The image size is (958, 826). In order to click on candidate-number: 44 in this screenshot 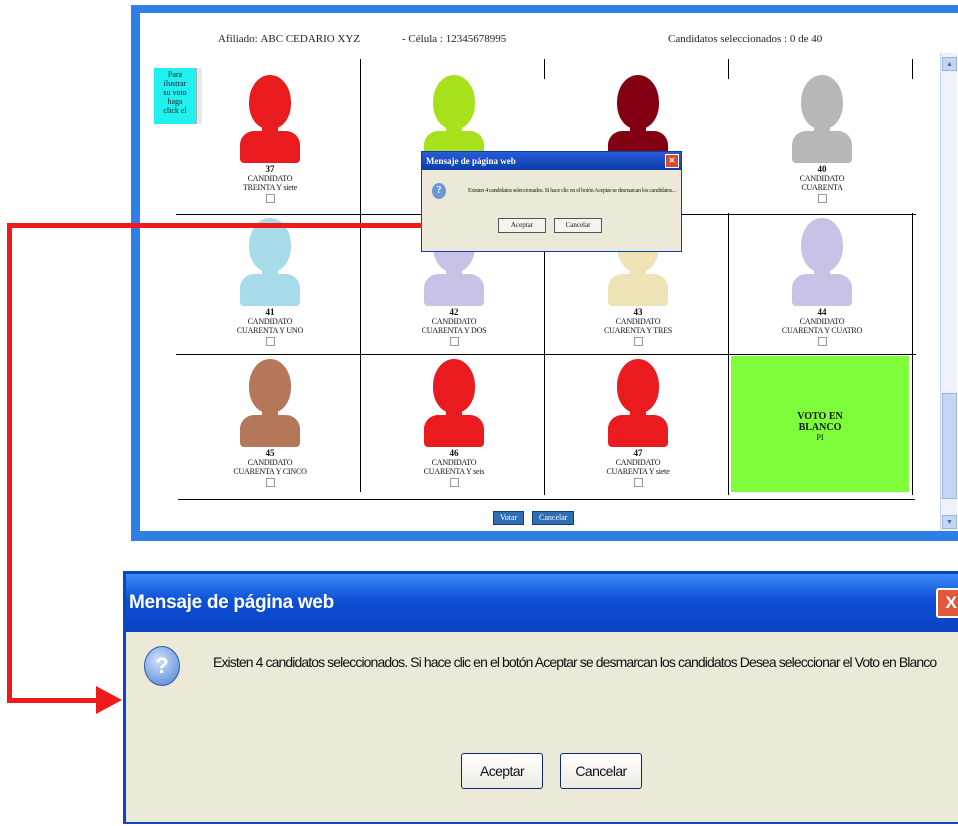, I will do `click(822, 312)`.